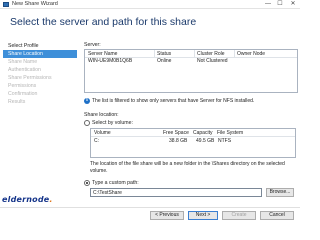  What do you see at coordinates (150, 4) in the screenshot?
I see `title-bar: New Share Wizard — ☐ ✕` at bounding box center [150, 4].